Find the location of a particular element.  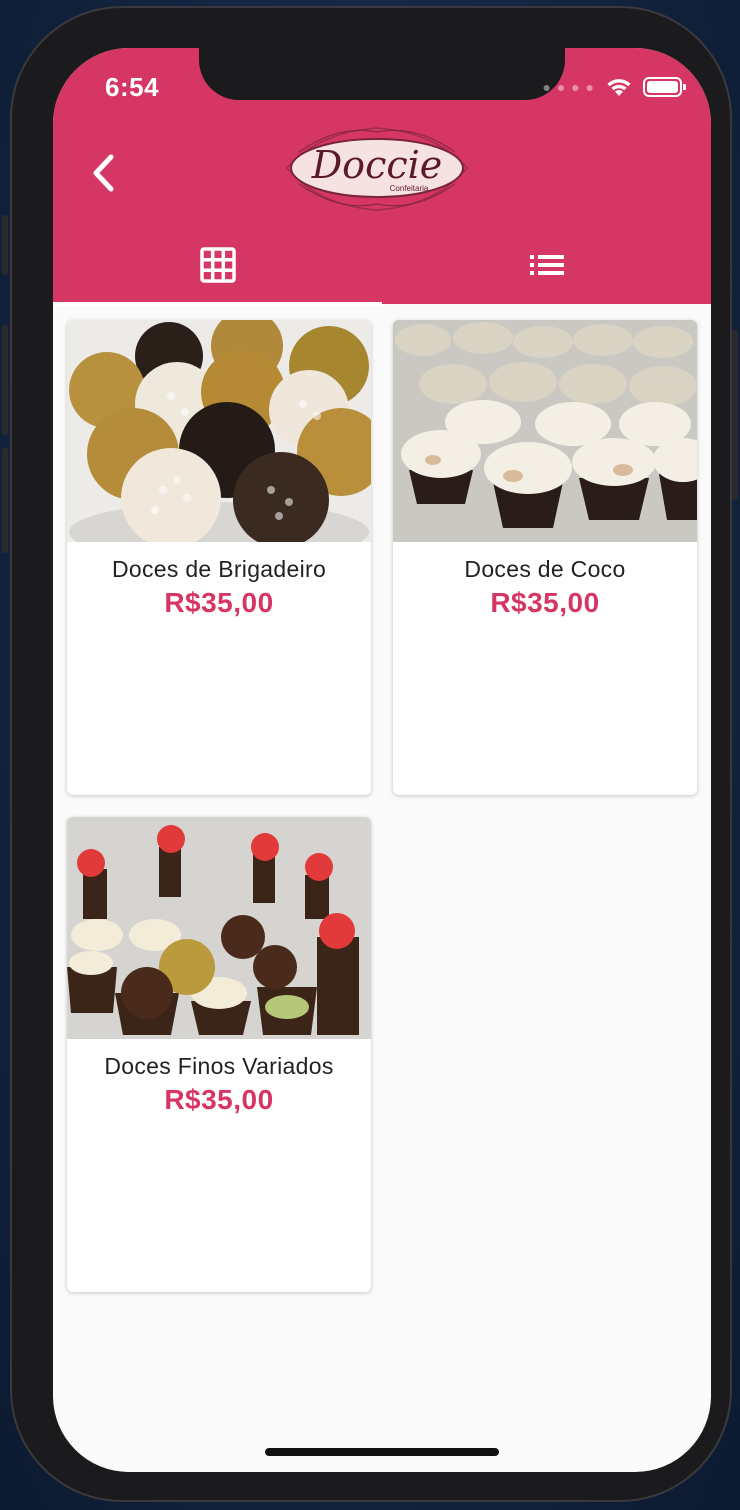

power-button is located at coordinates (735, 415).